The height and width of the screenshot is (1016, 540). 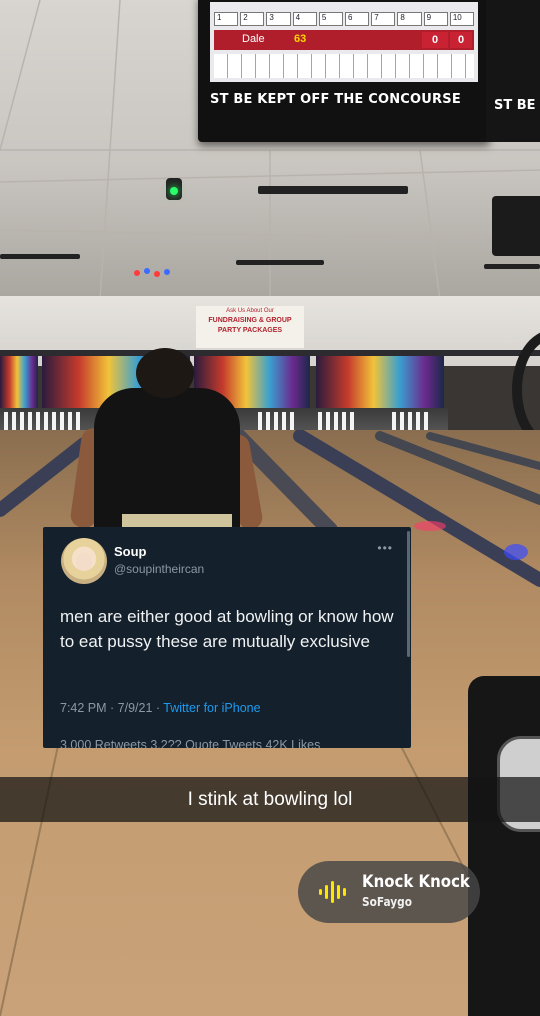 What do you see at coordinates (252, 19) in the screenshot?
I see `frame-number: 2` at bounding box center [252, 19].